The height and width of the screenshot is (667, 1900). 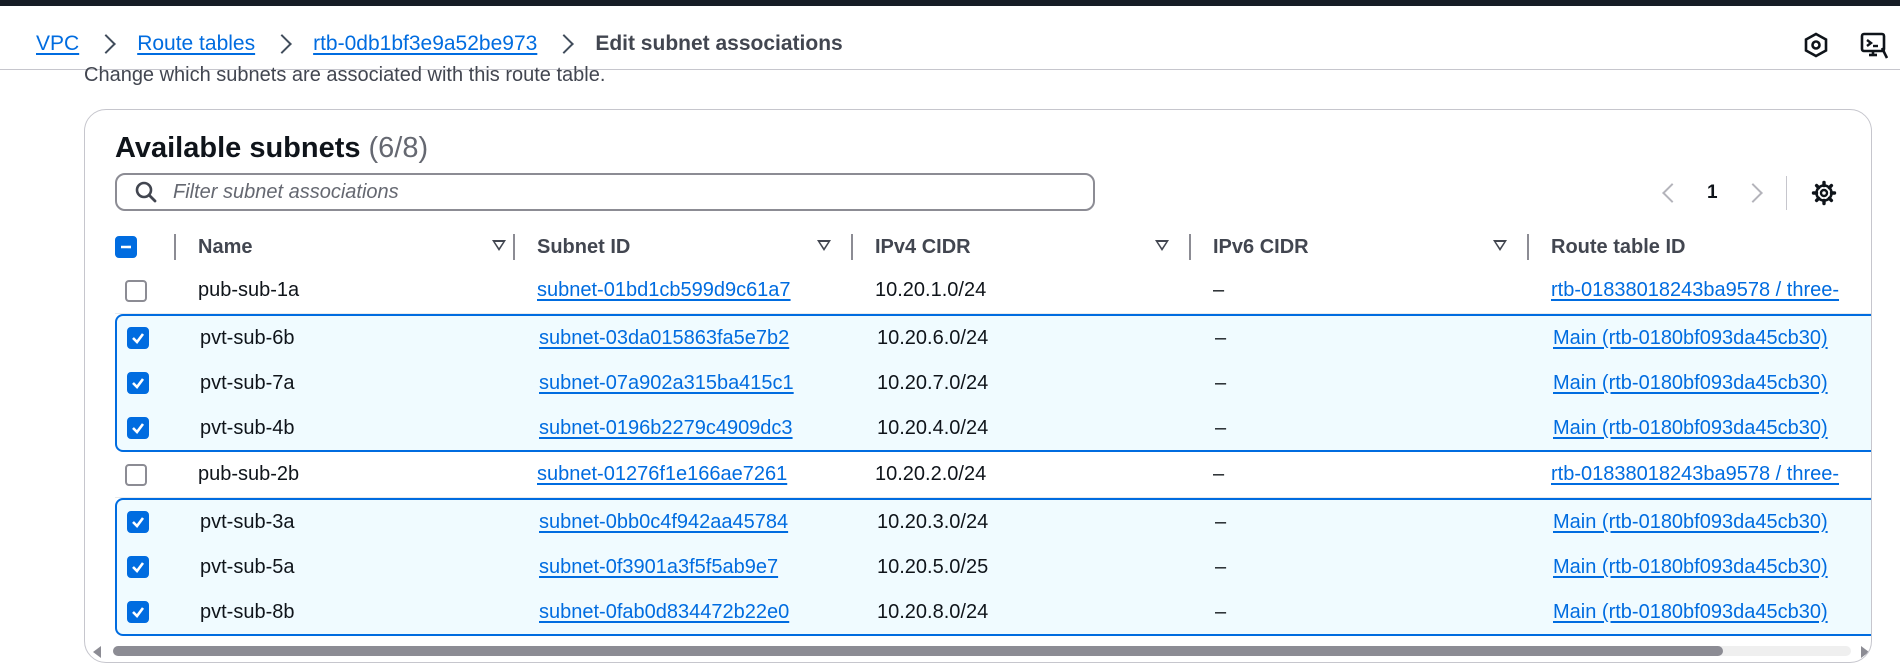 What do you see at coordinates (247, 382) in the screenshot?
I see `cell-name: pvt-sub-7a` at bounding box center [247, 382].